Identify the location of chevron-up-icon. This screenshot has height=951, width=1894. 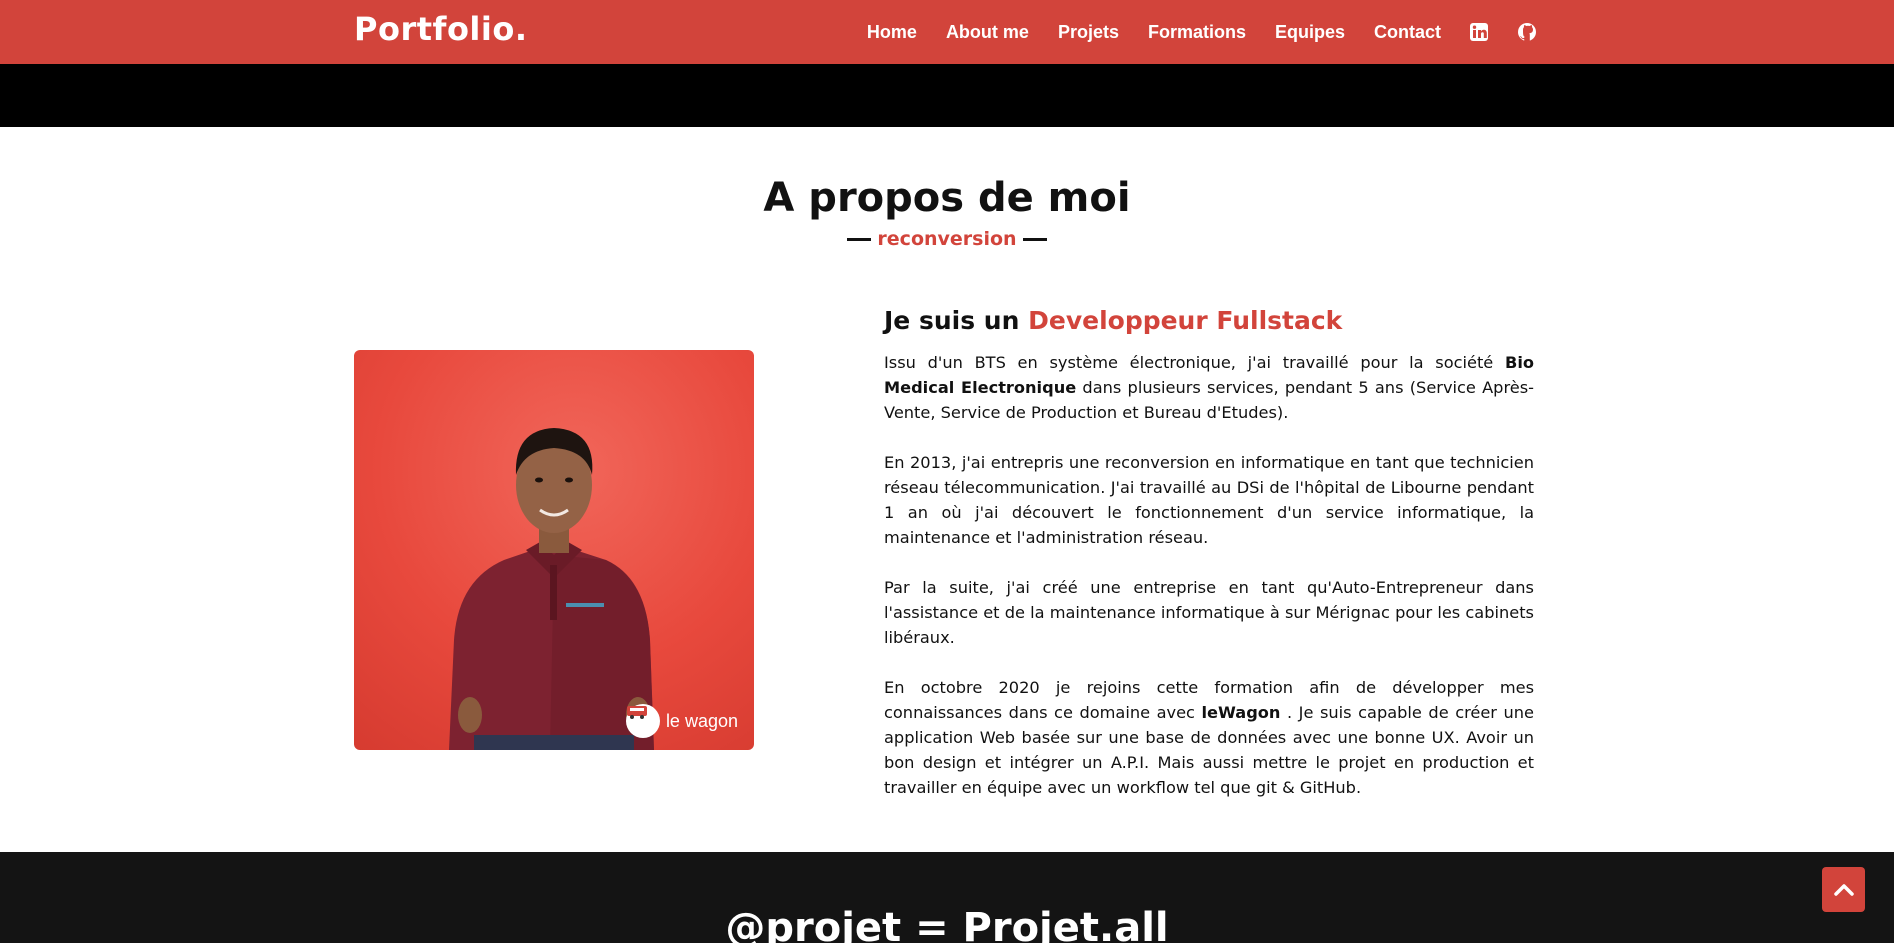
(1843, 889).